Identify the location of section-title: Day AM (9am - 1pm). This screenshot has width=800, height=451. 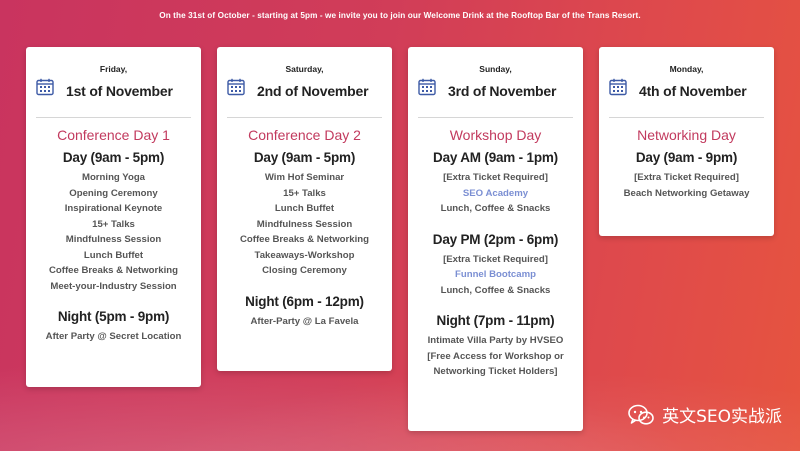
(495, 157).